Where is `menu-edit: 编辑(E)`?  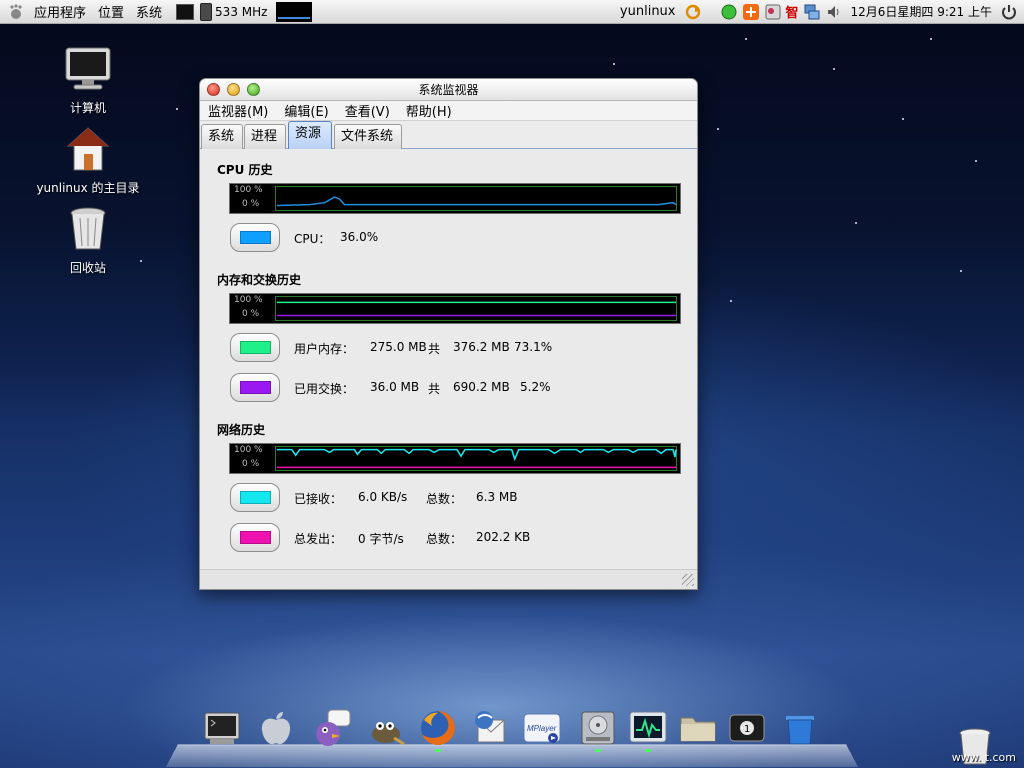
menu-edit: 编辑(E) is located at coordinates (306, 110).